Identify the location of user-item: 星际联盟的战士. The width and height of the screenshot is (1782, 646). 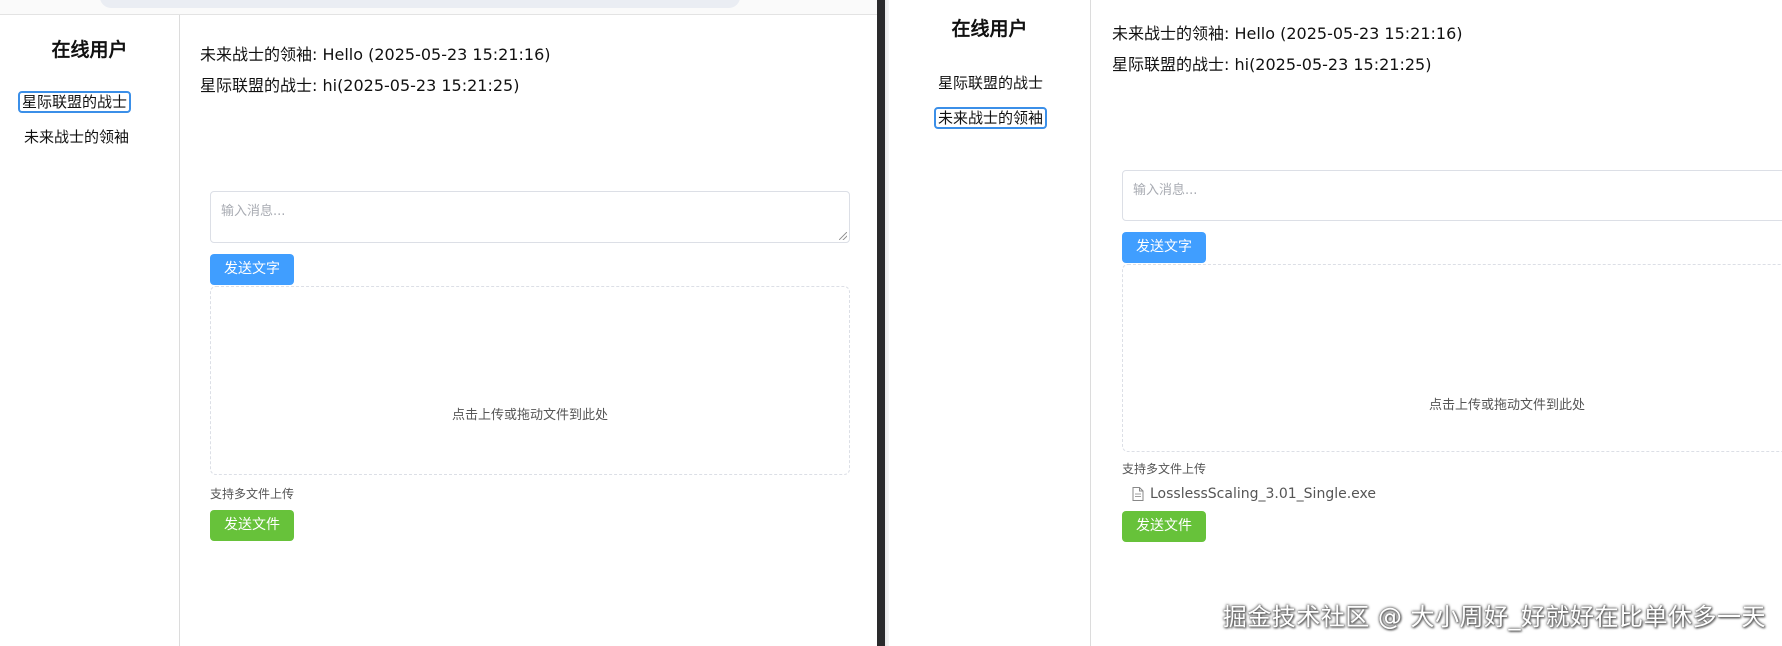
(990, 83).